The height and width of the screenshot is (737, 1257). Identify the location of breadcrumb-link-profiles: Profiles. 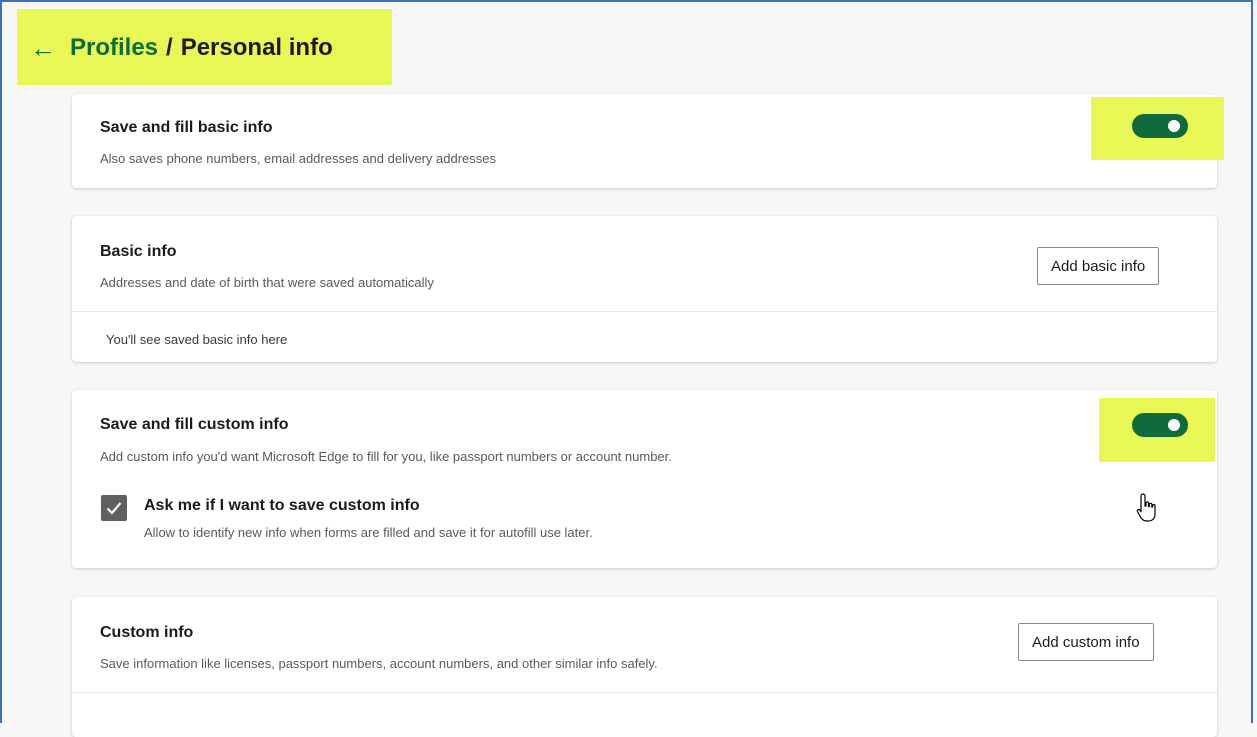
(114, 48).